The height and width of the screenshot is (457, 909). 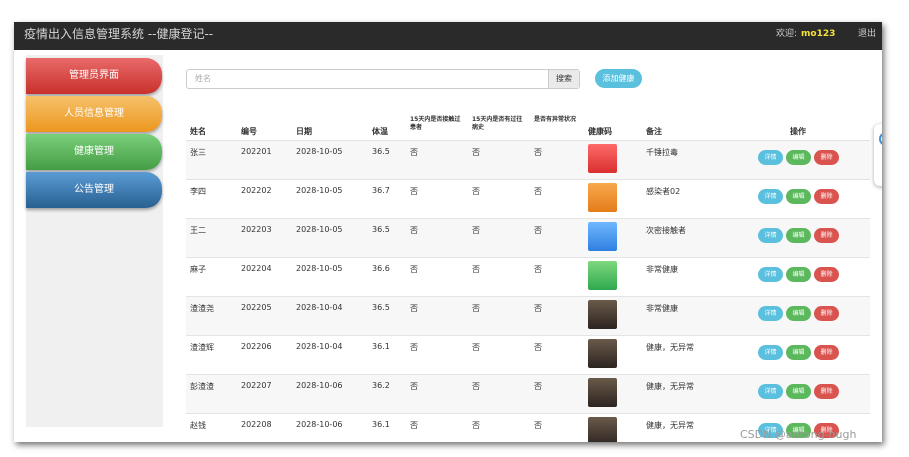 I want to click on sidebar-item-announcements: 公告管理, so click(x=94, y=190).